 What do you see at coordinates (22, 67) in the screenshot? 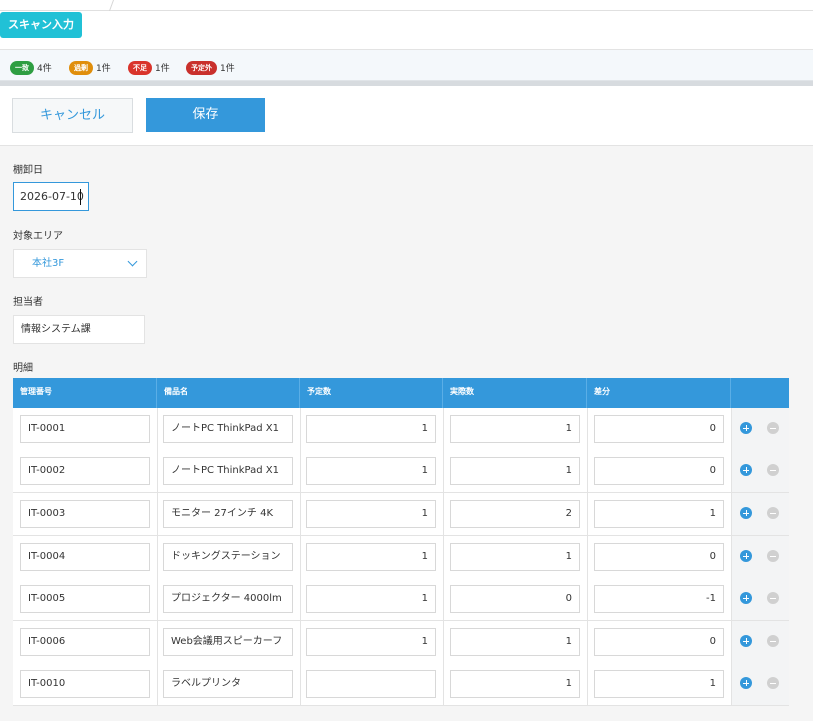
I see `status-badge-match: 一致` at bounding box center [22, 67].